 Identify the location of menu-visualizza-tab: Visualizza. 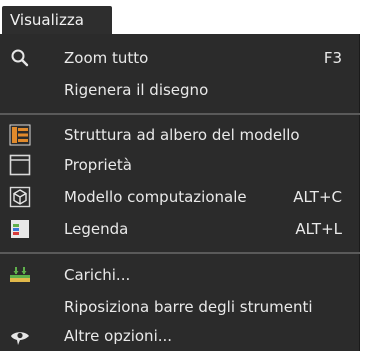
(57, 20).